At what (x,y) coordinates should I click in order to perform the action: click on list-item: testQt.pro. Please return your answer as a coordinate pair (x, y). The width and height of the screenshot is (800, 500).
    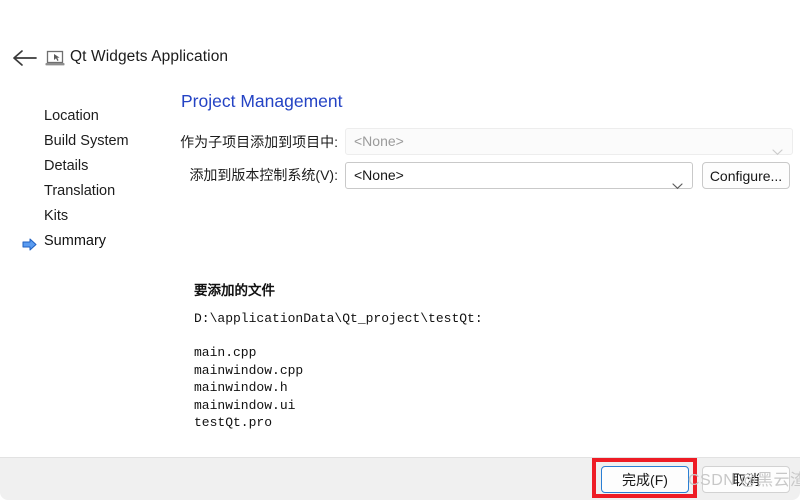
    Looking at the image, I should click on (233, 422).